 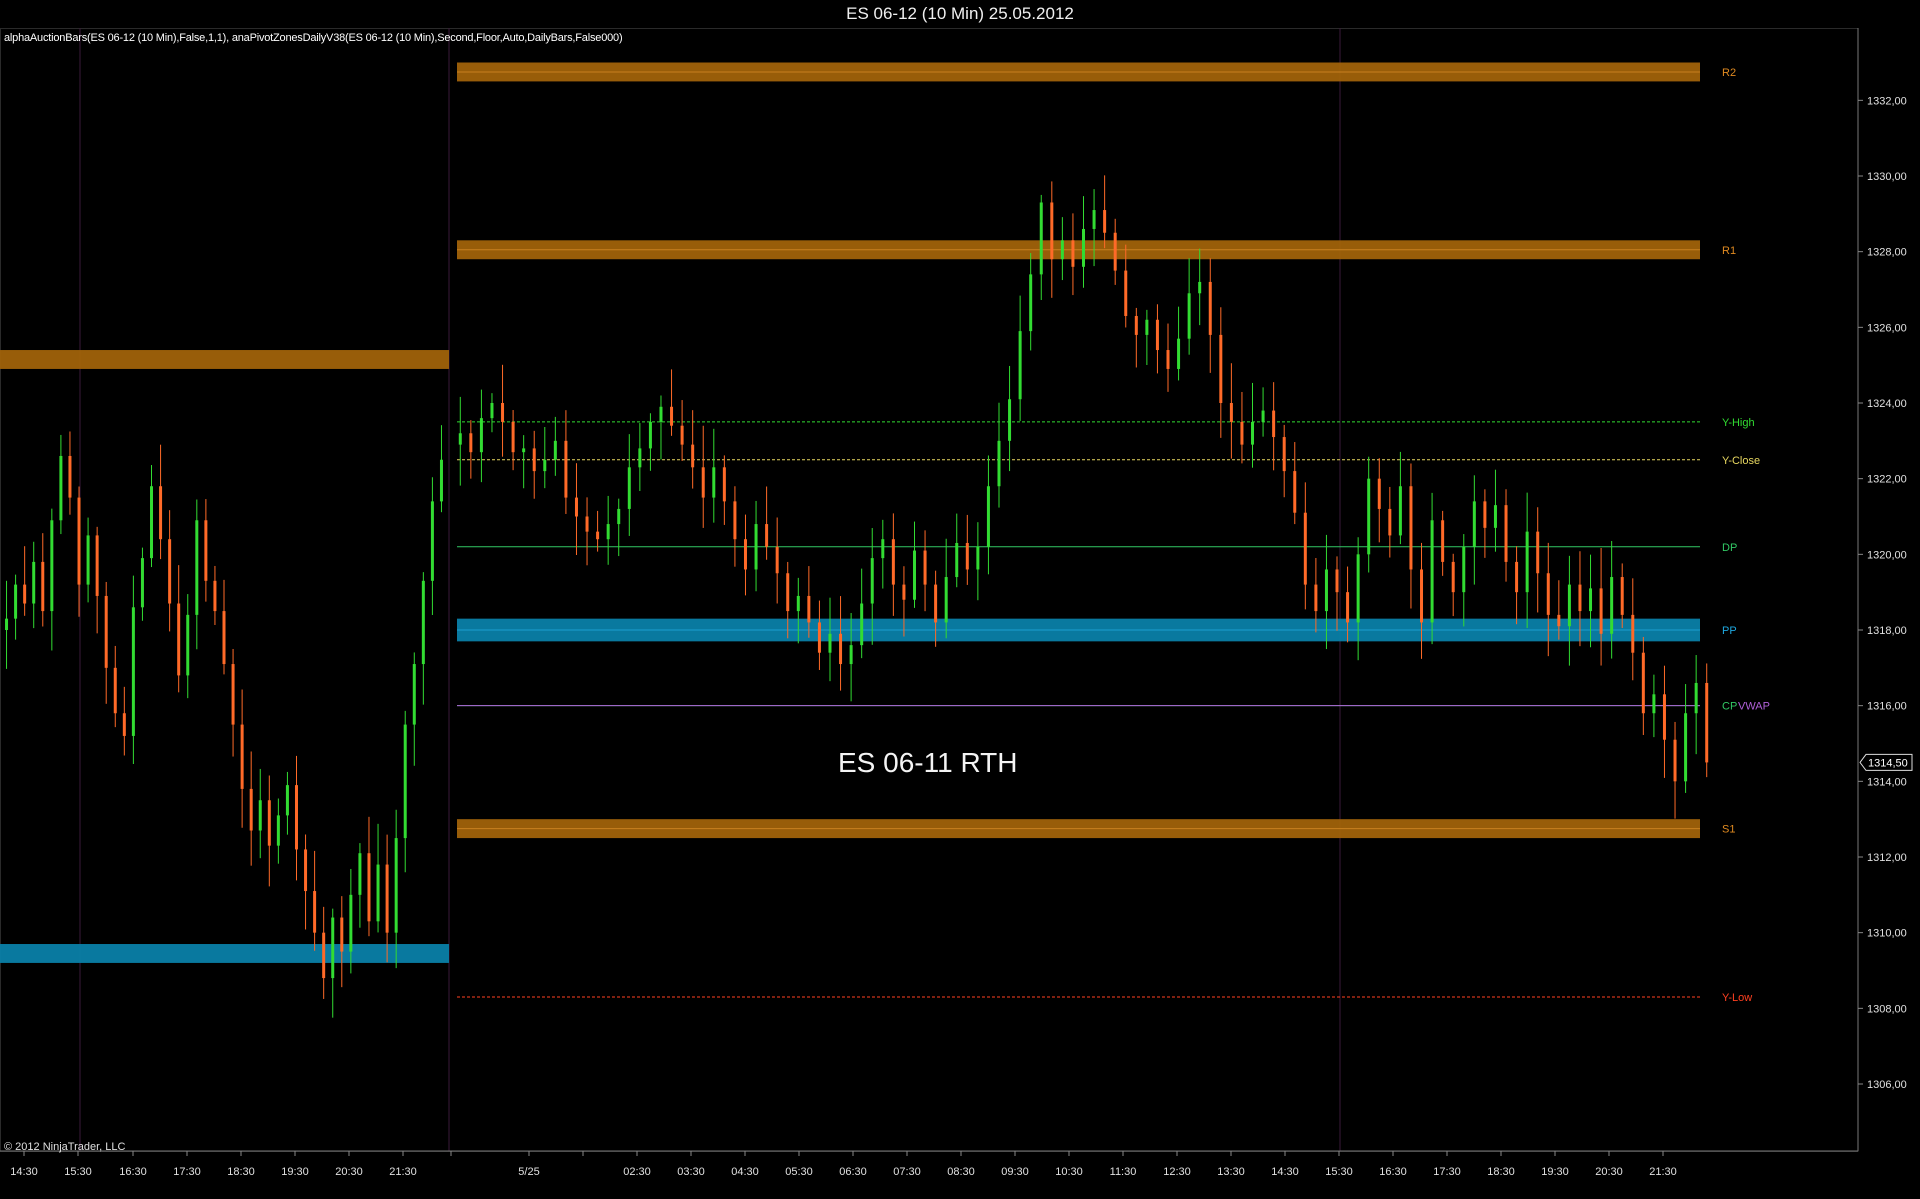 What do you see at coordinates (1729, 73) in the screenshot?
I see `zone-label-r2: R2` at bounding box center [1729, 73].